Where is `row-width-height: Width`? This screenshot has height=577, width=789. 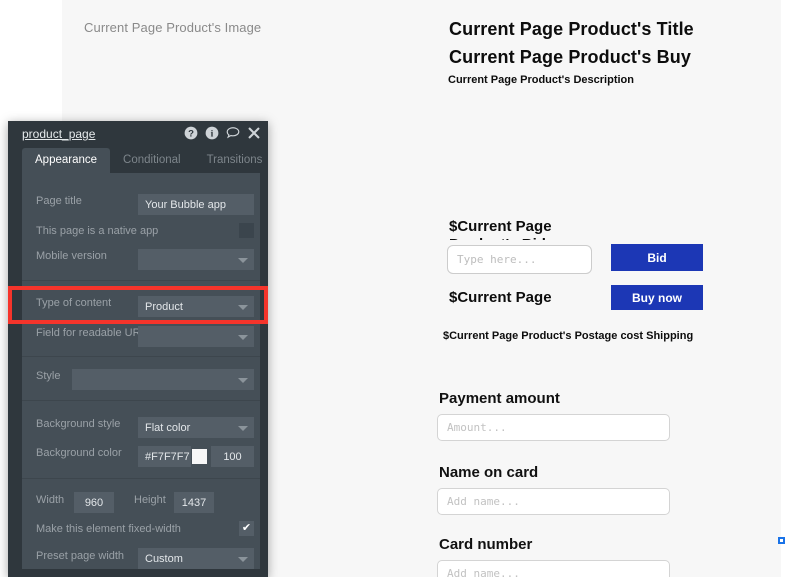 row-width-height: Width is located at coordinates (55, 500).